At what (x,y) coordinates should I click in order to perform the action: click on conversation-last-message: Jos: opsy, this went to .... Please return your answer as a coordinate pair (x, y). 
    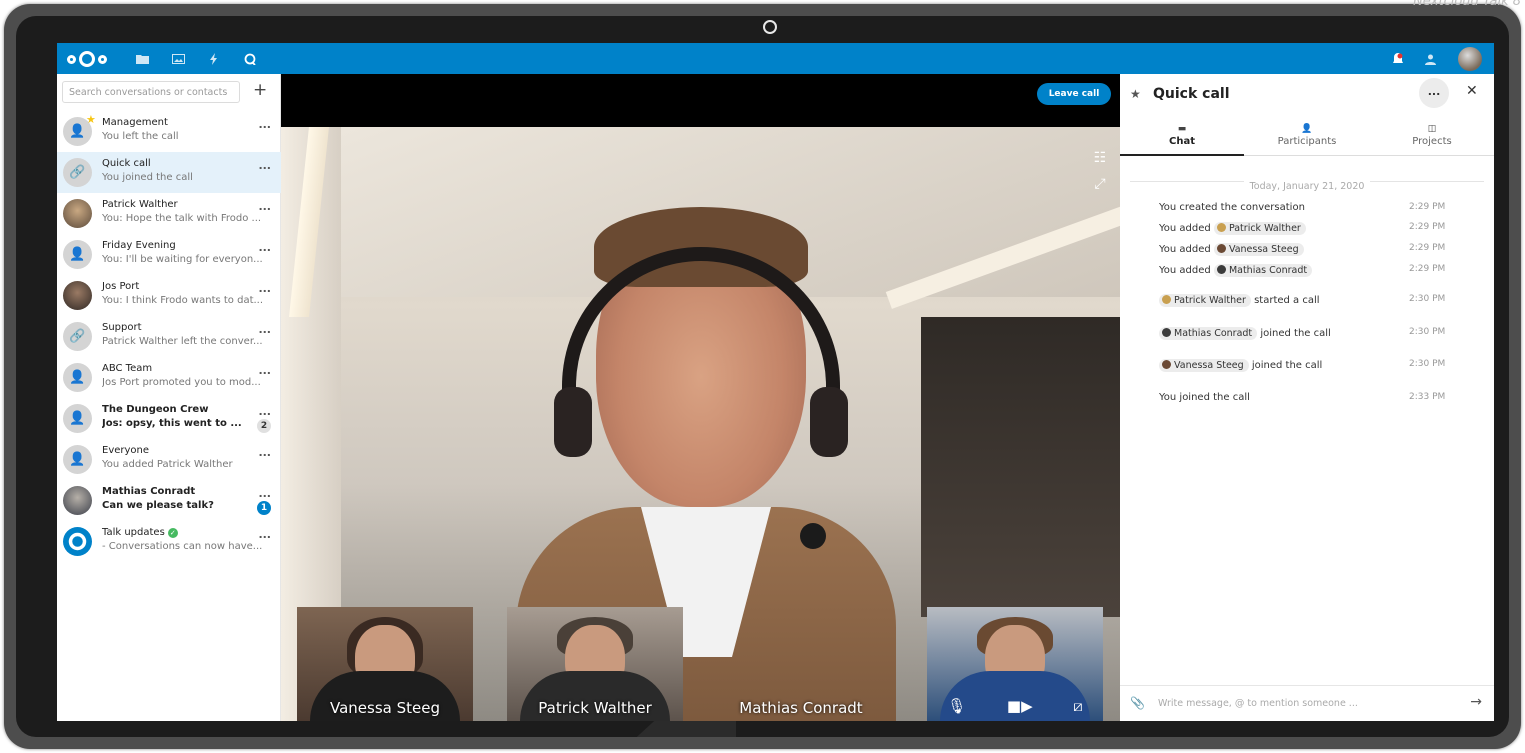
    Looking at the image, I should click on (172, 423).